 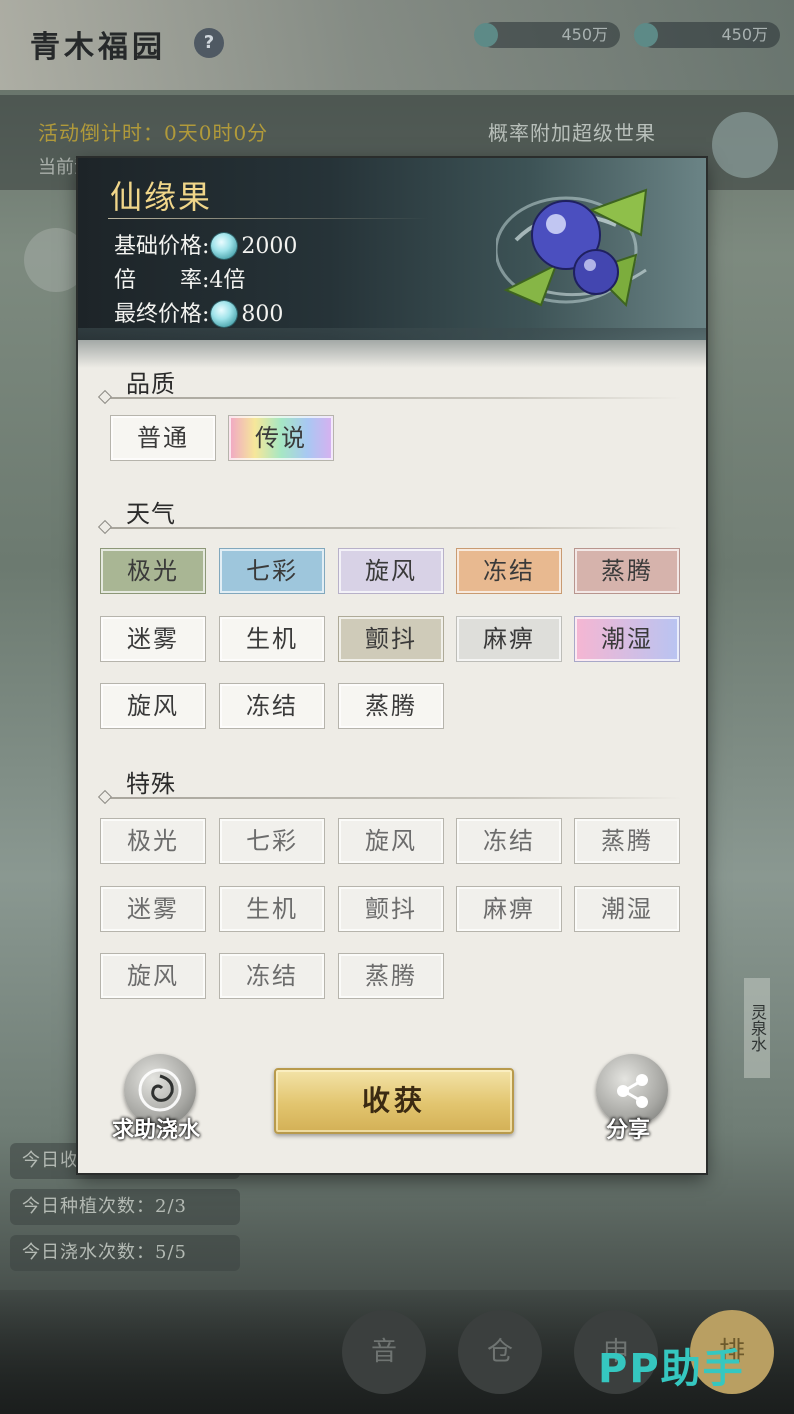 I want to click on final-price-label: 最终价格:, so click(x=162, y=314).